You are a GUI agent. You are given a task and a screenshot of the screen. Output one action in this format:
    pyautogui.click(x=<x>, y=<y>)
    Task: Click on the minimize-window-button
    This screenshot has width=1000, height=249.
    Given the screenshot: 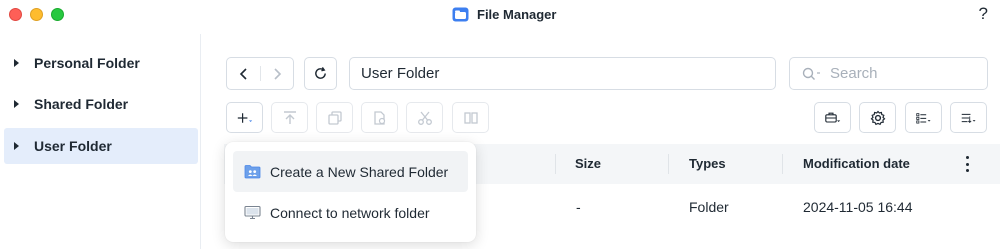 What is the action you would take?
    pyautogui.click(x=36, y=14)
    